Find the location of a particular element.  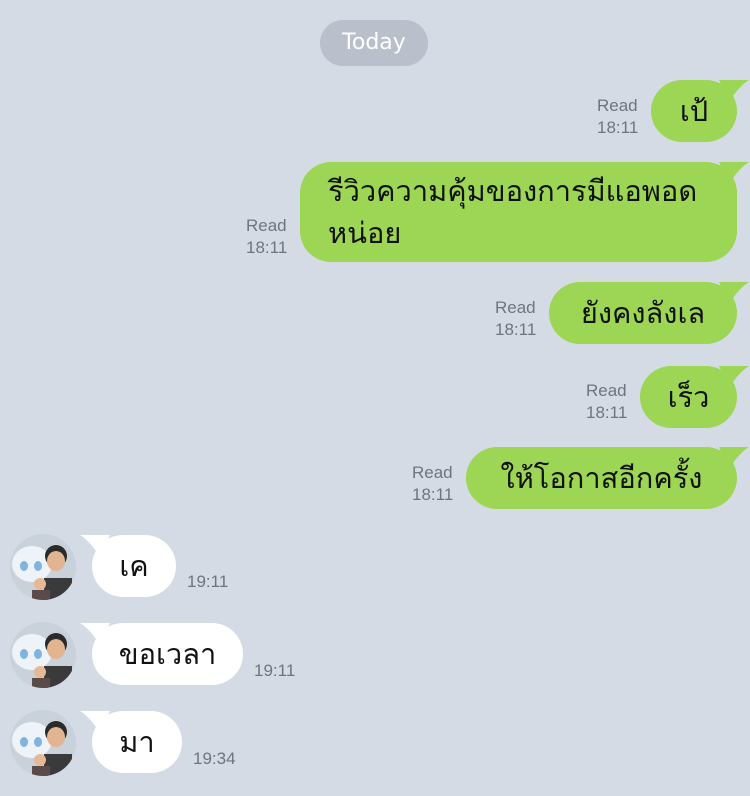

outgoing-message-bubble: ให้โอกาสอีกครั้ง is located at coordinates (607, 478).